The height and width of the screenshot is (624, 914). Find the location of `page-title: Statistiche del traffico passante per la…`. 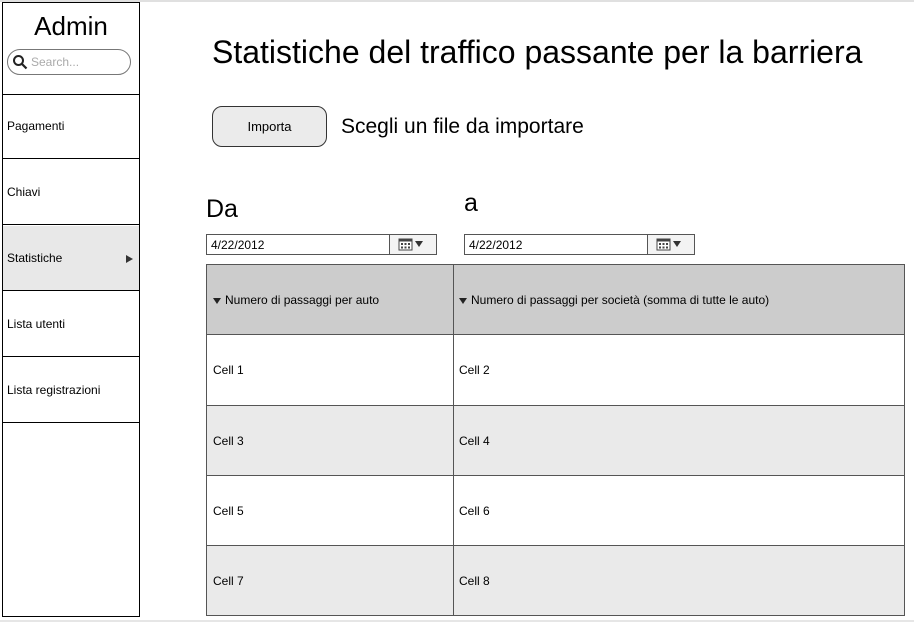

page-title: Statistiche del traffico passante per la… is located at coordinates (537, 52).